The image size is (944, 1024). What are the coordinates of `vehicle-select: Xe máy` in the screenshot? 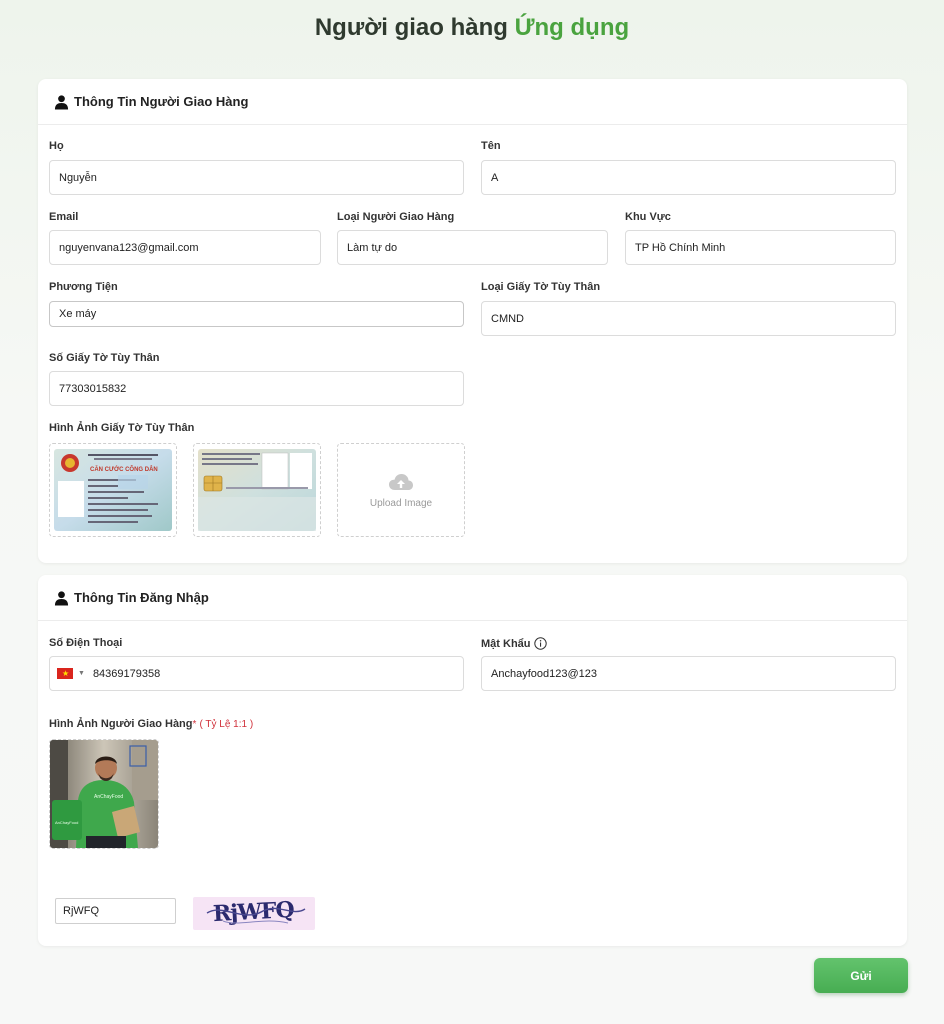 It's located at (256, 314).